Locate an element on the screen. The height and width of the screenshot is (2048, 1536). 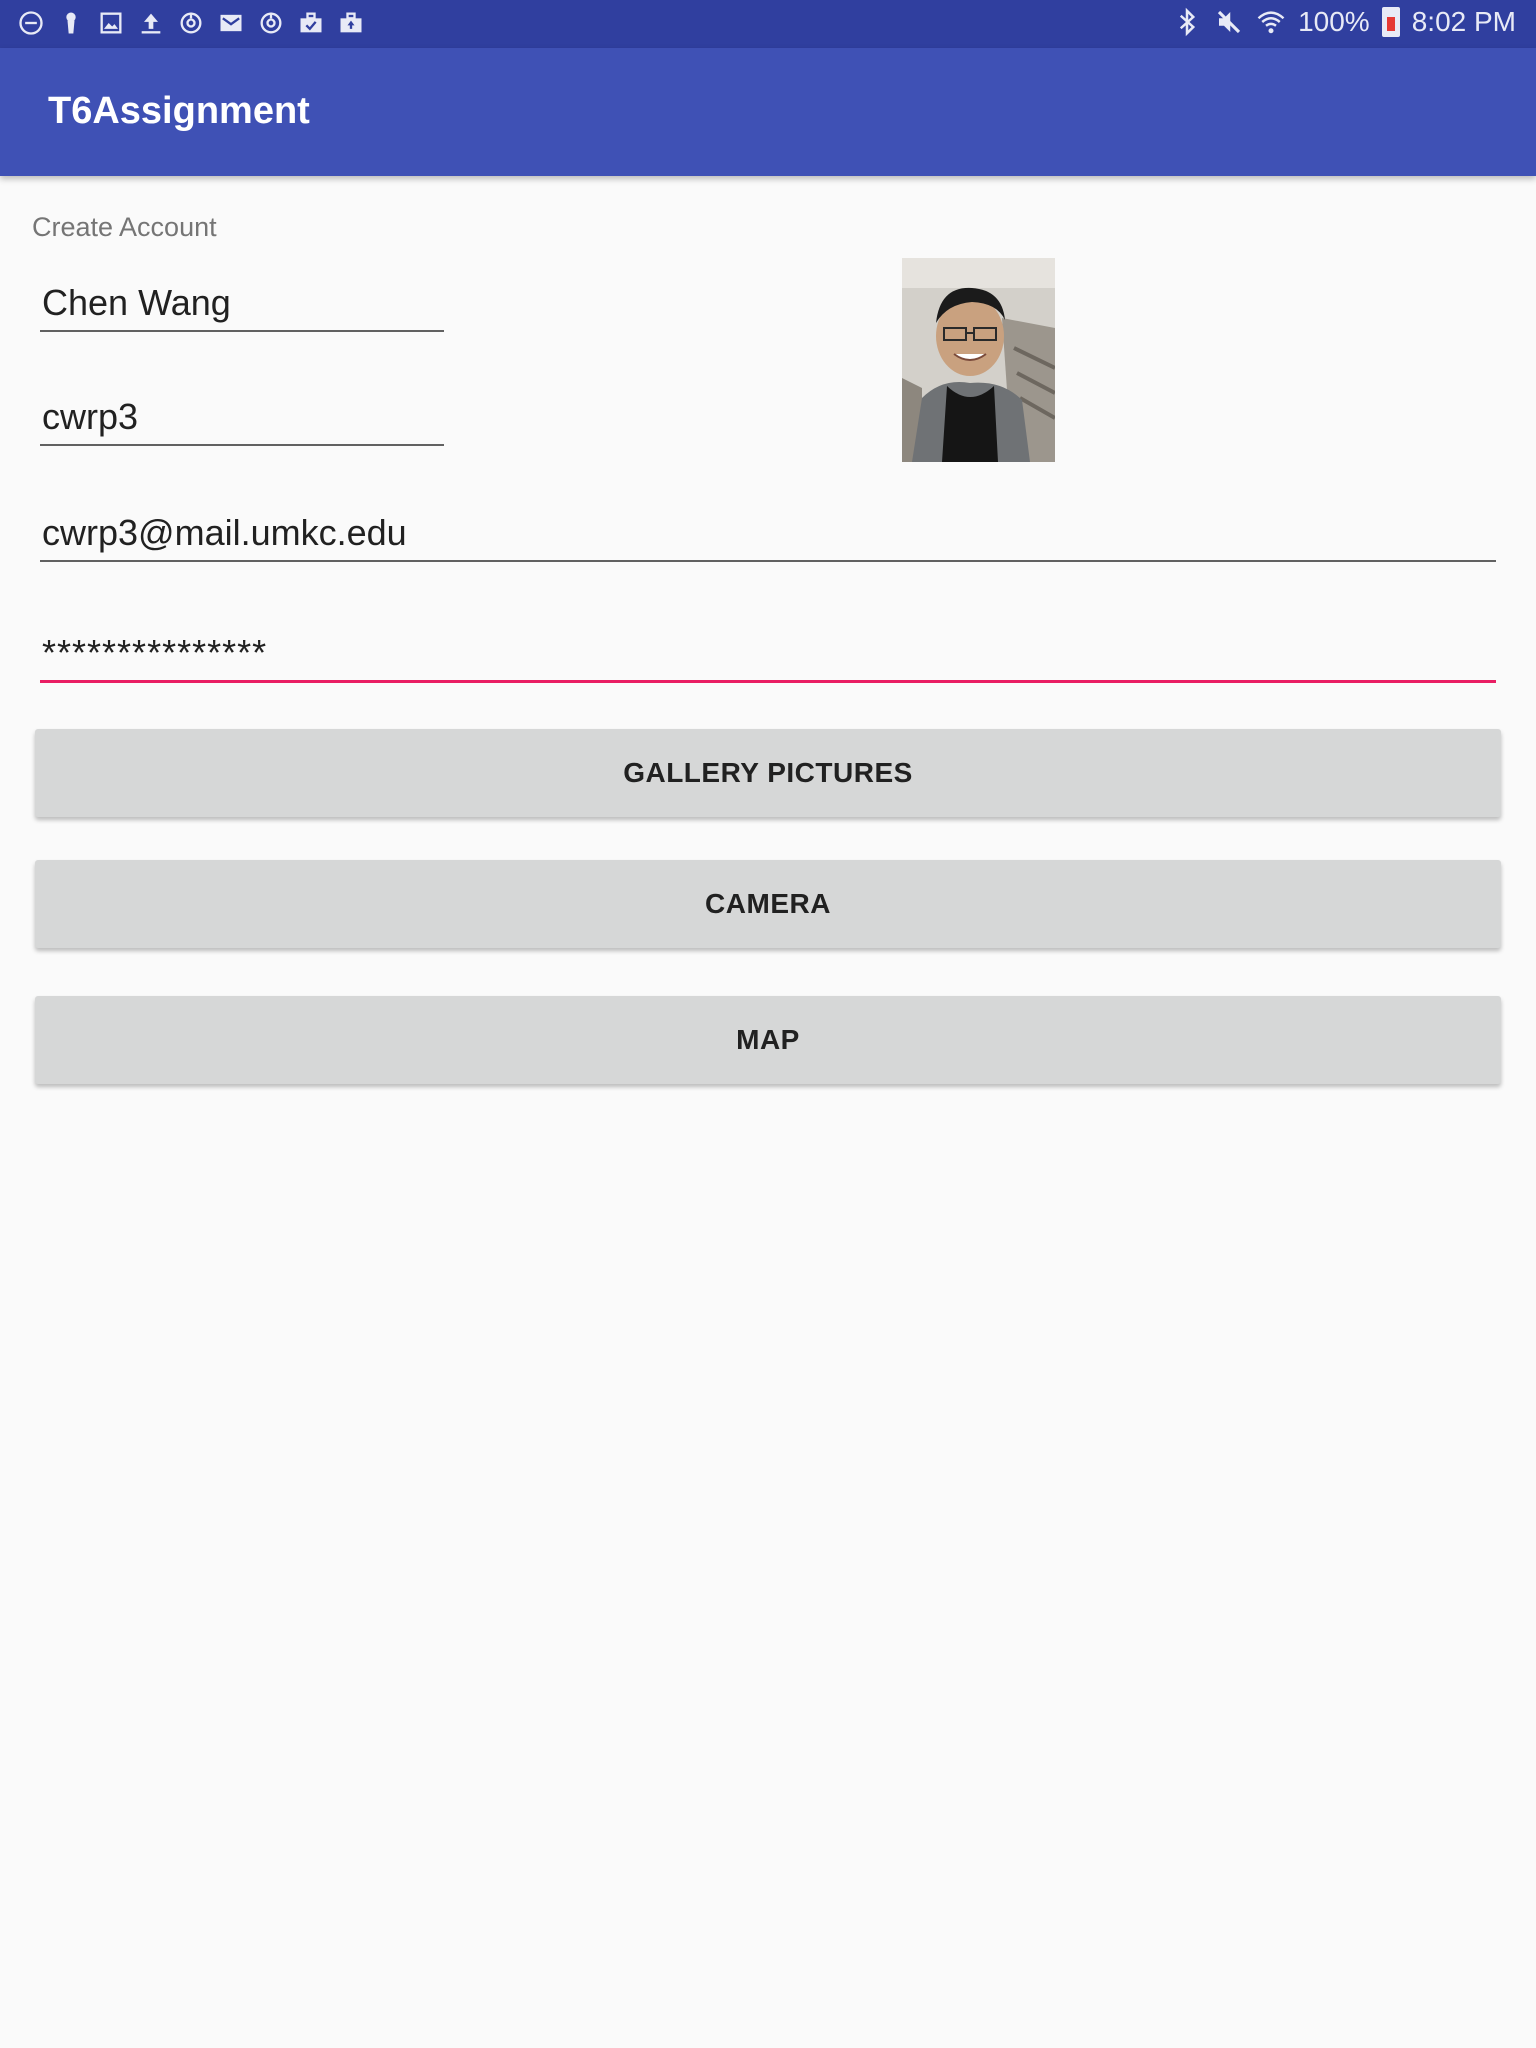
profile-photo is located at coordinates (978, 360).